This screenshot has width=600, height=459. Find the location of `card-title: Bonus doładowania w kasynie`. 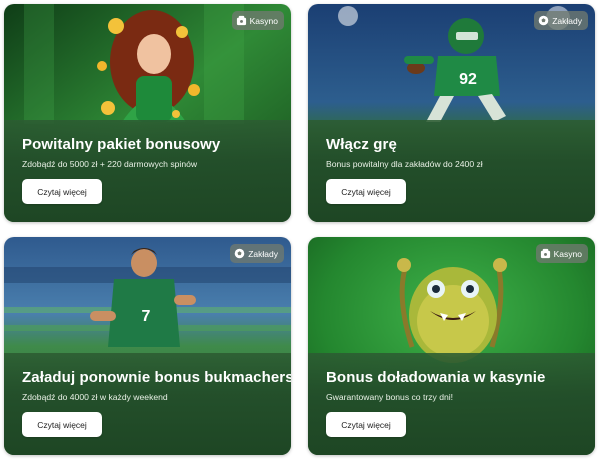

card-title: Bonus doładowania w kasynie is located at coordinates (436, 377).